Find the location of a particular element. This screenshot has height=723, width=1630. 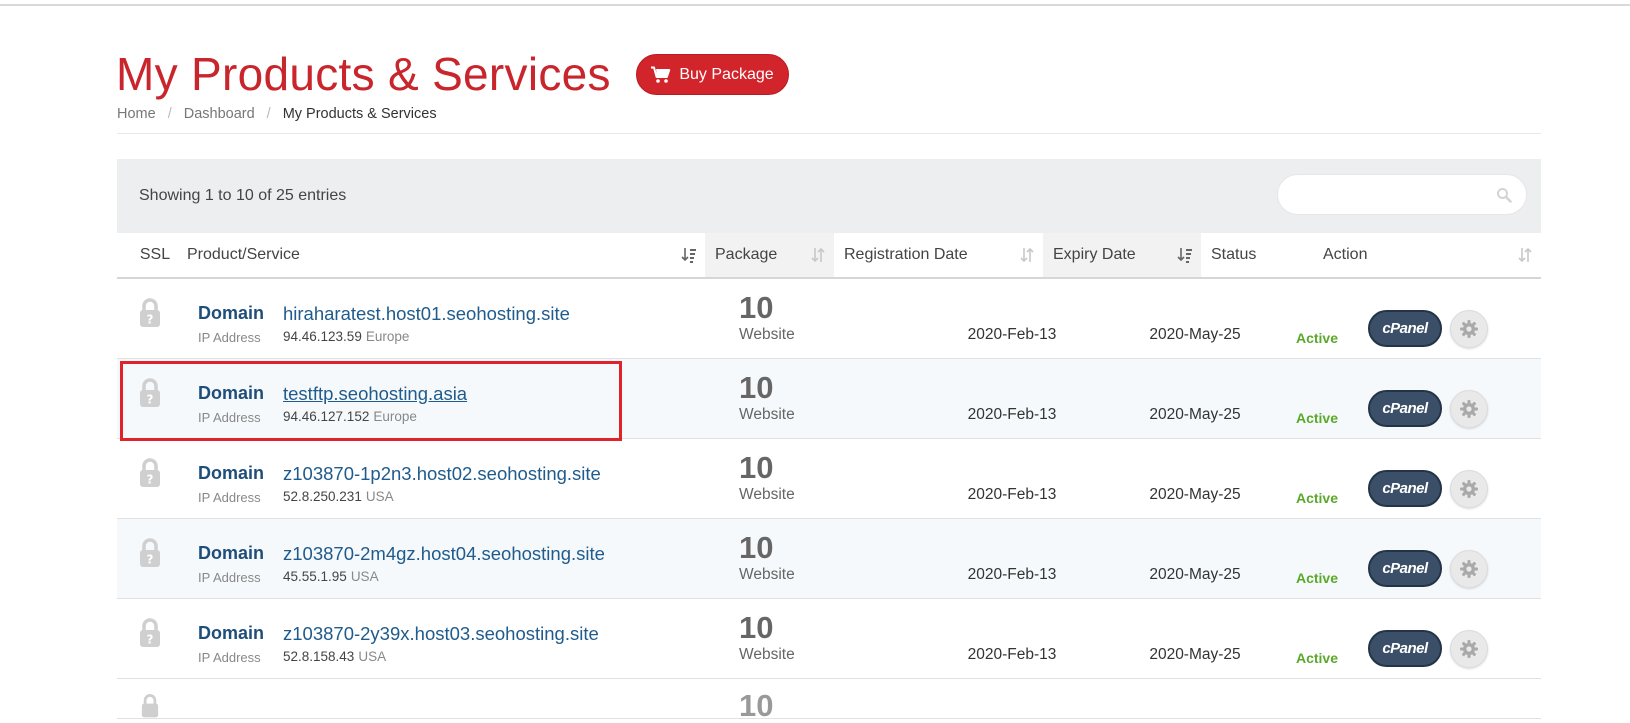

ip-address-value: 52.8.250.231 USA is located at coordinates (338, 496).